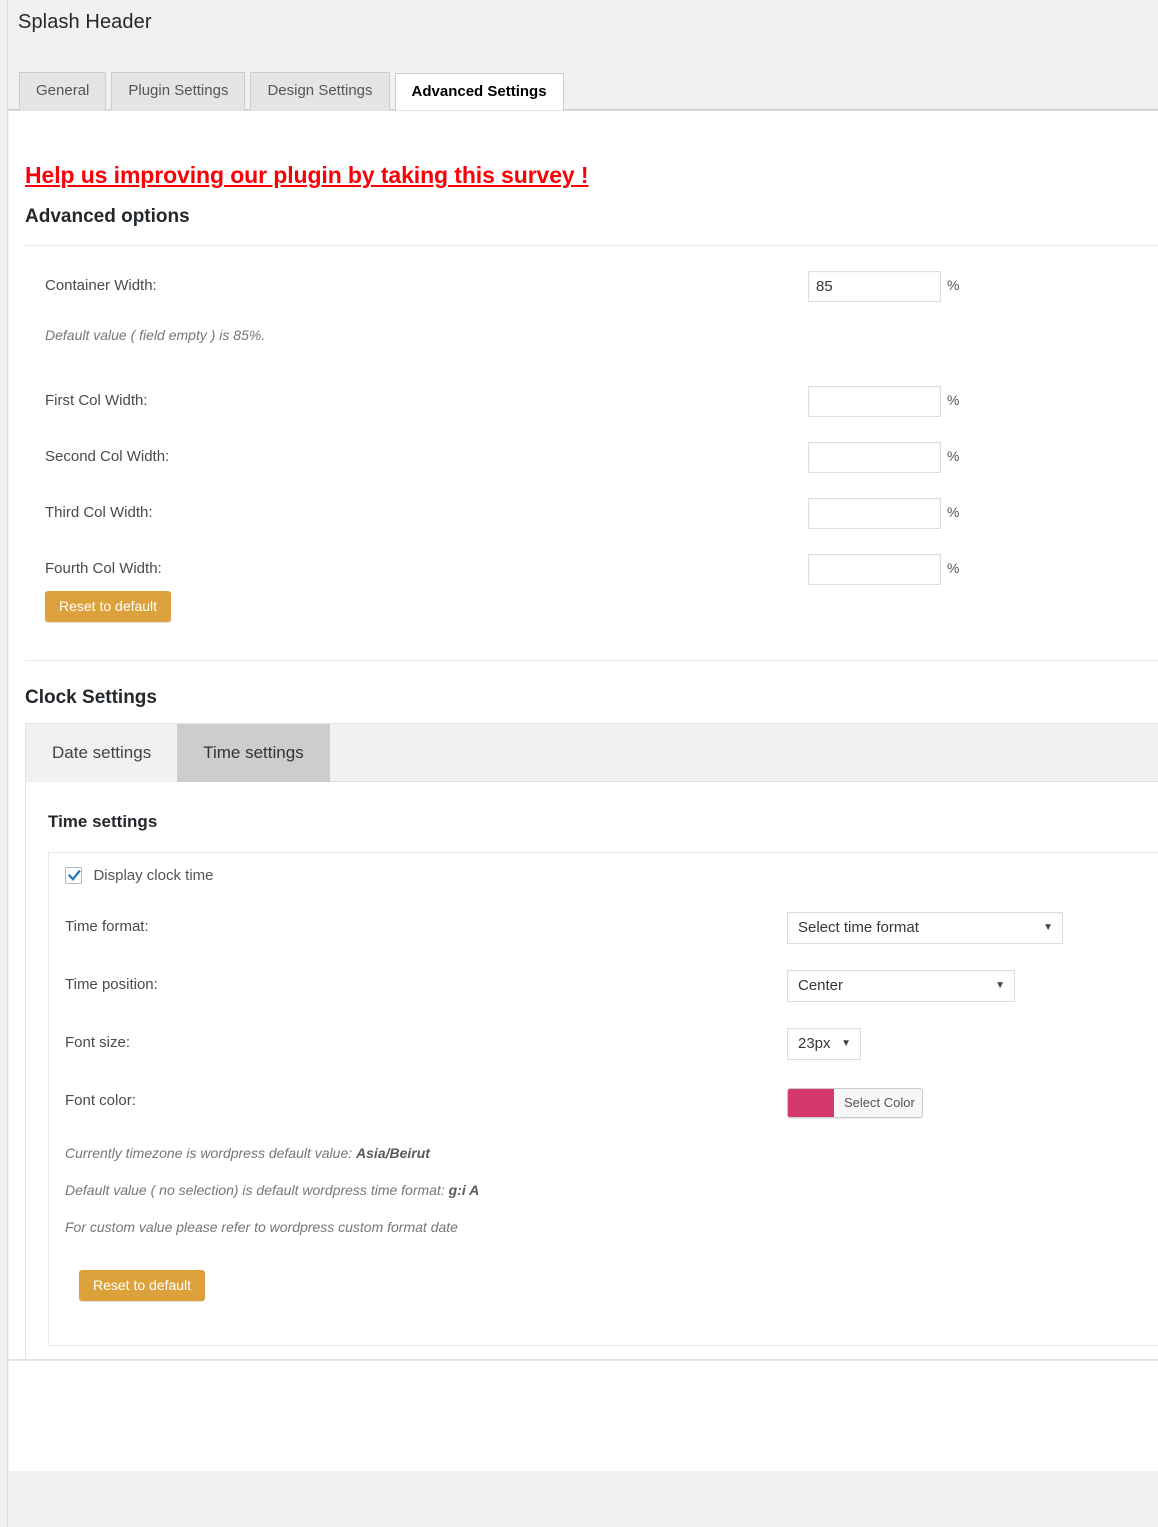 The image size is (1158, 1527). Describe the element at coordinates (874, 401) in the screenshot. I see `input-first-col-width` at that location.